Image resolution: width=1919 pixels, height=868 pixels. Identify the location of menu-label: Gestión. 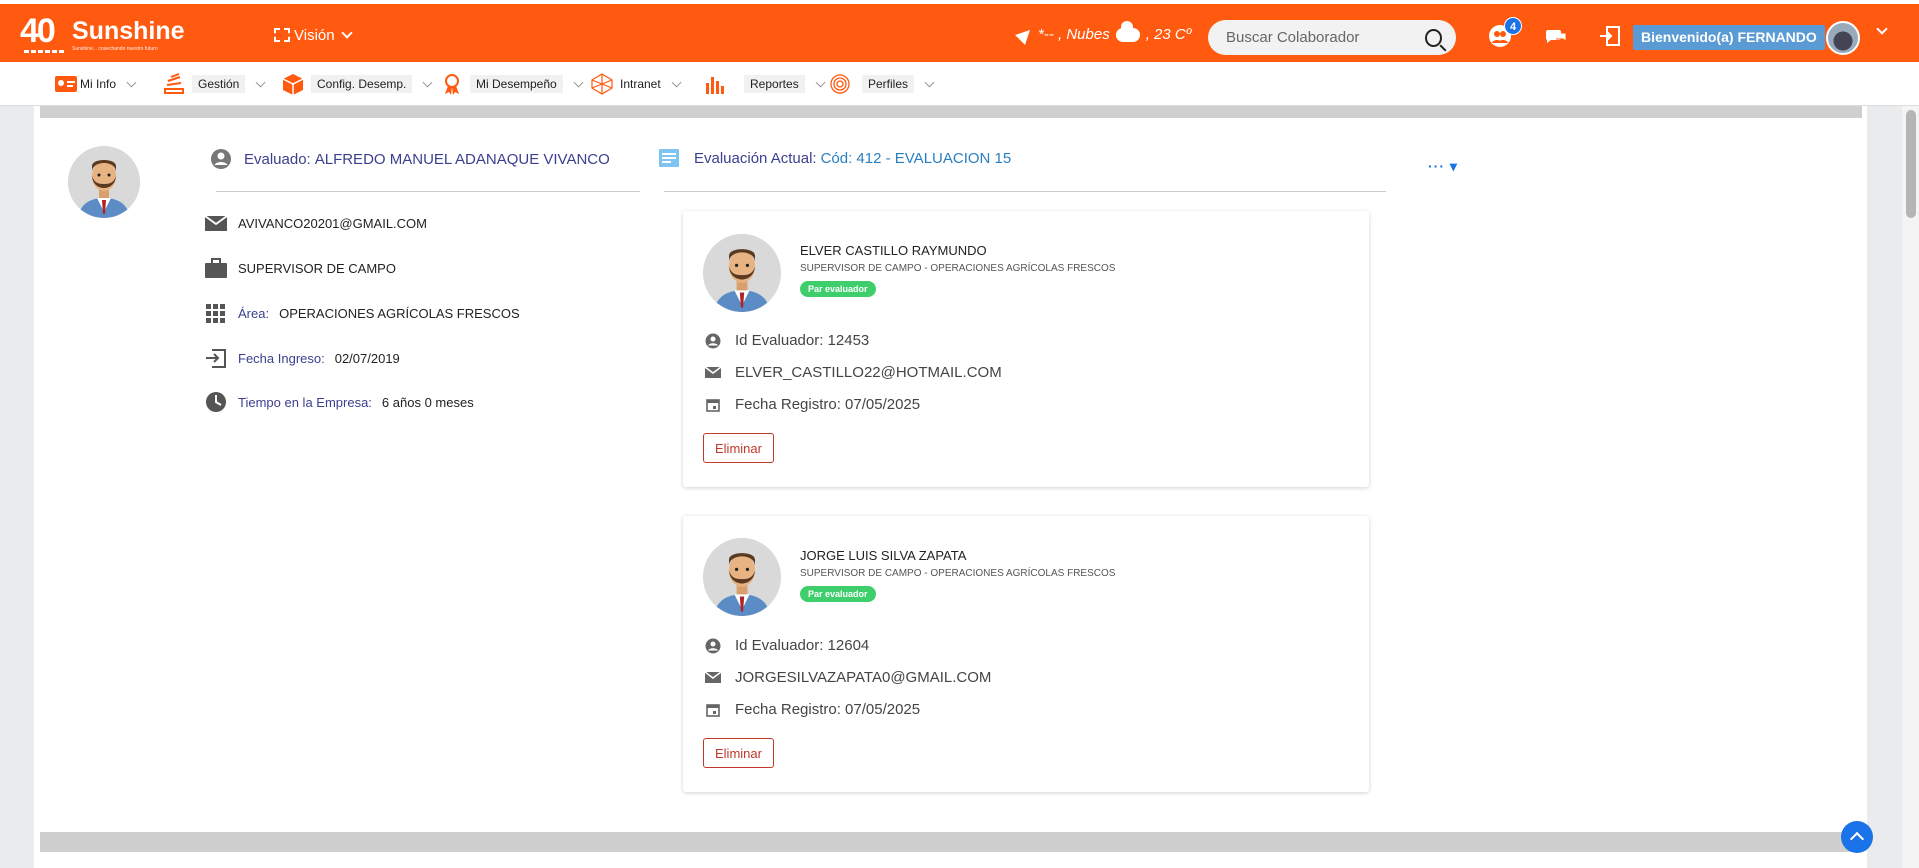
(219, 84).